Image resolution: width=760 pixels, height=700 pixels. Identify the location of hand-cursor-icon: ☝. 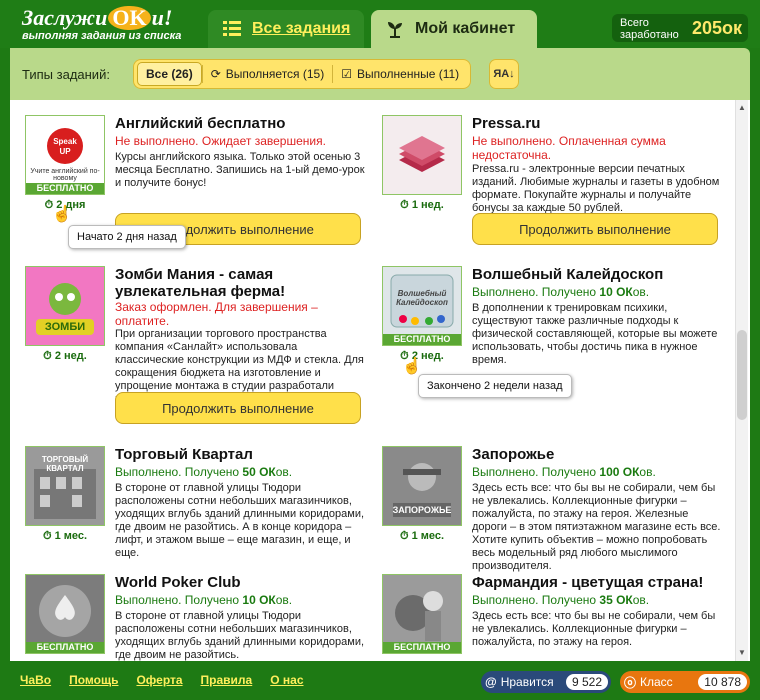
(412, 366).